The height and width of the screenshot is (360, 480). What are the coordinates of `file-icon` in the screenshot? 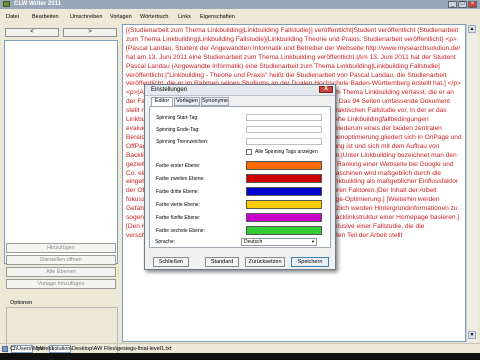 It's located at (5, 349).